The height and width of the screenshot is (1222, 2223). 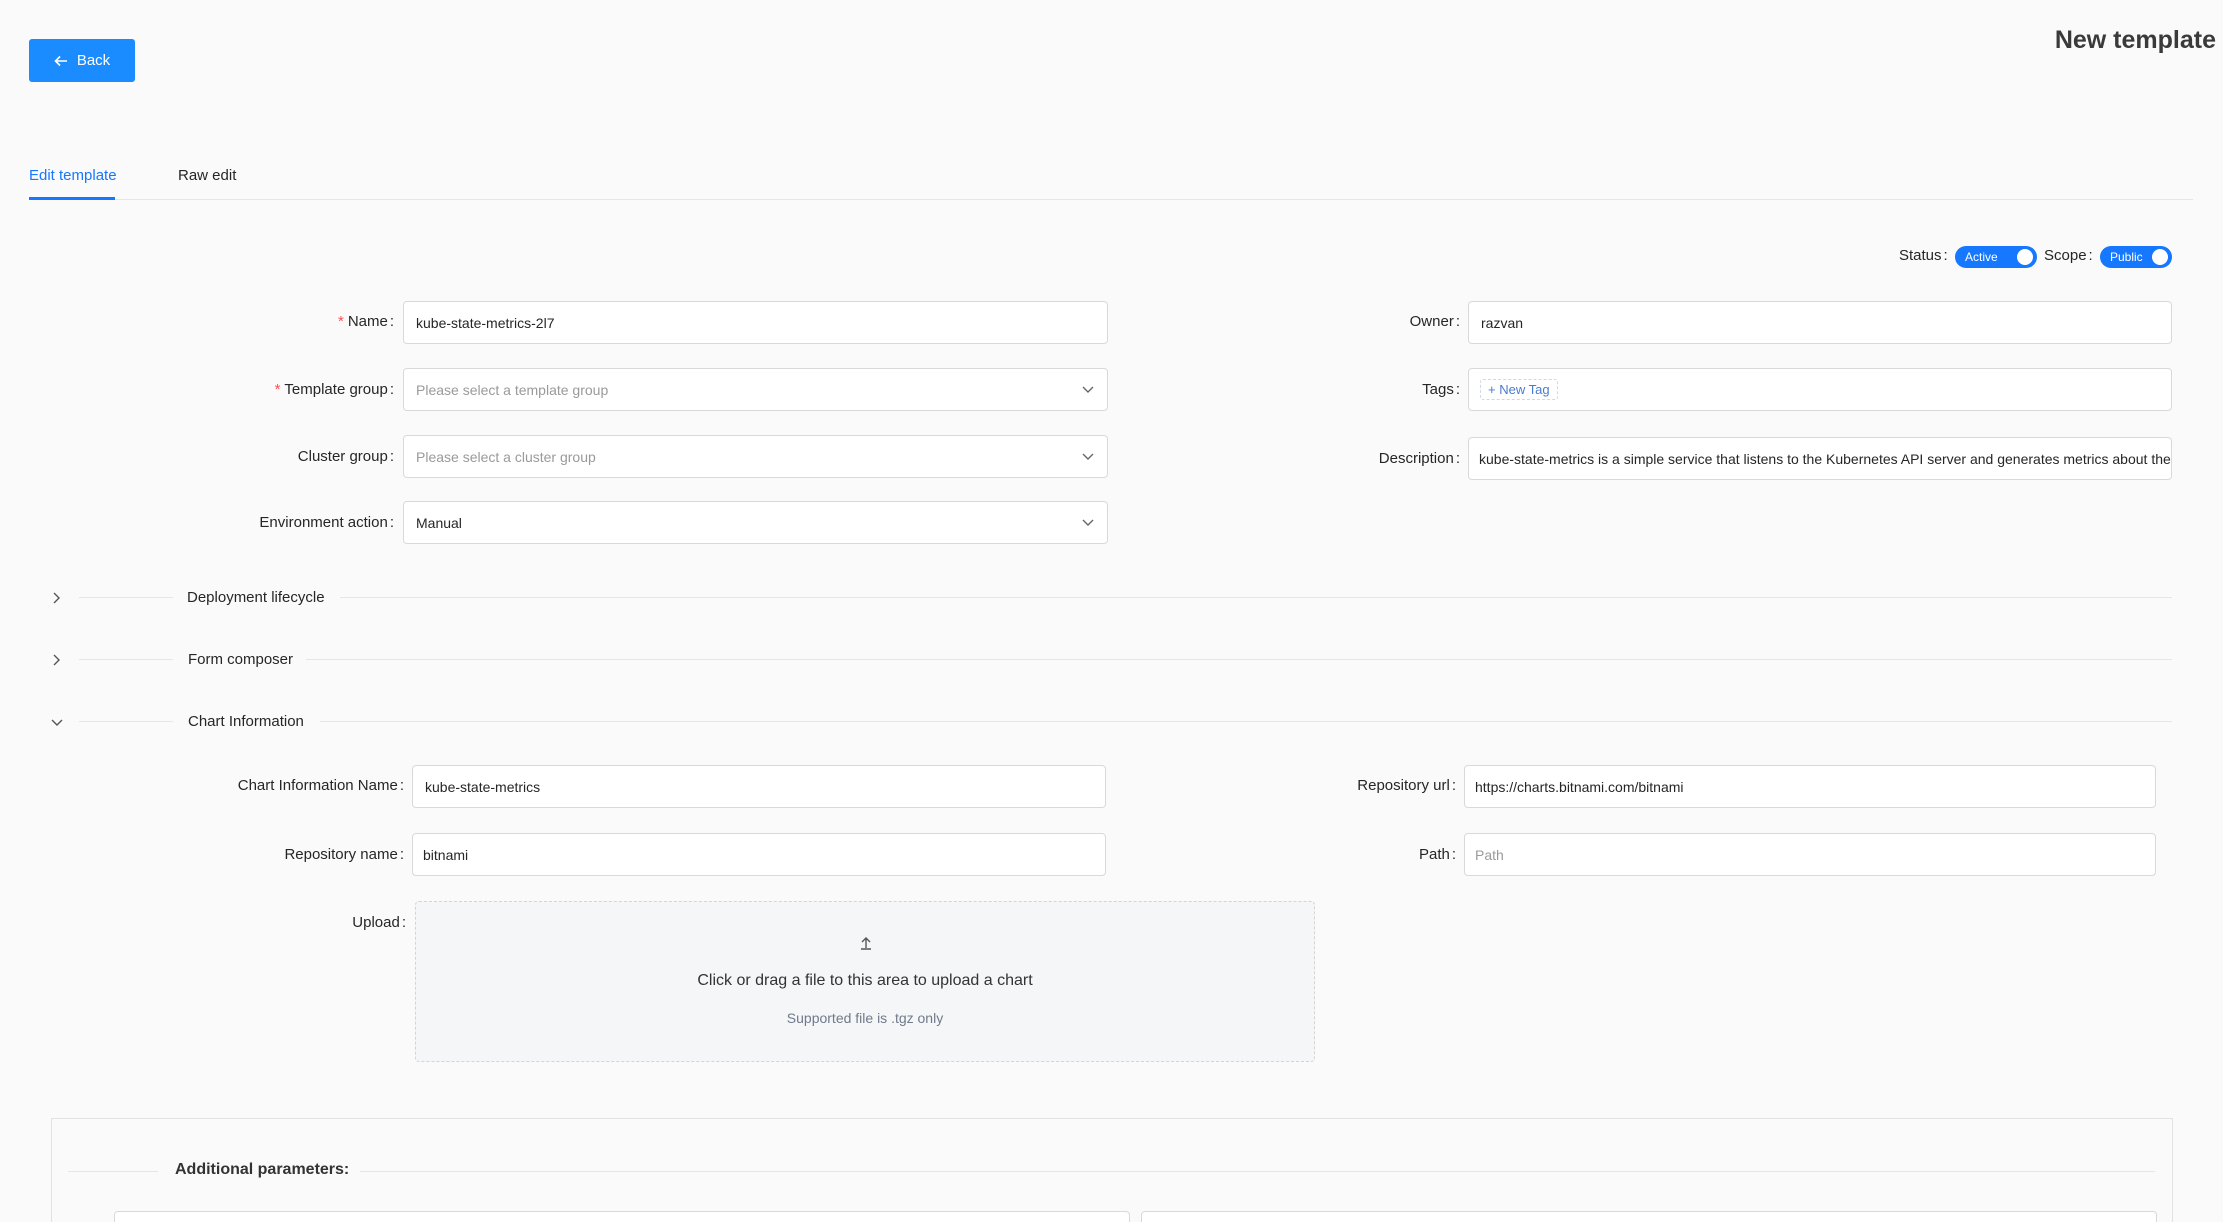 What do you see at coordinates (755, 522) in the screenshot?
I see `environment-action-select: Manual` at bounding box center [755, 522].